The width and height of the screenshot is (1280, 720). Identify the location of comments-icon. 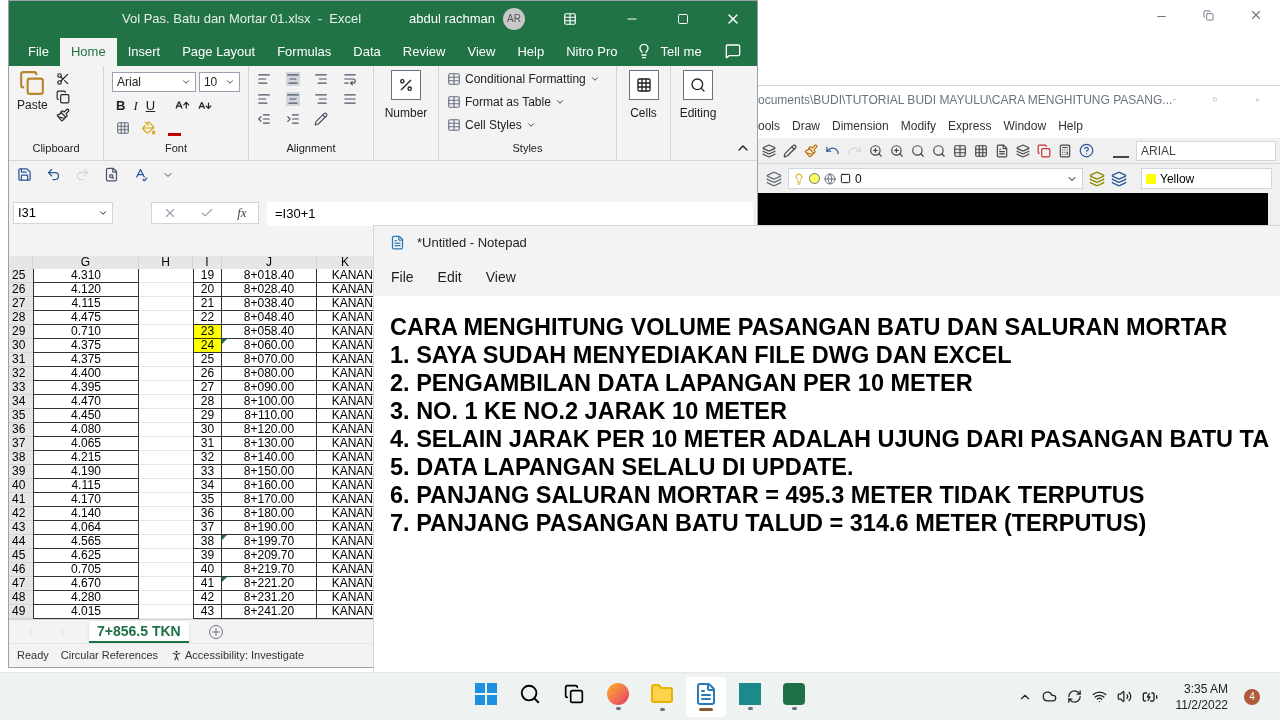
(733, 51).